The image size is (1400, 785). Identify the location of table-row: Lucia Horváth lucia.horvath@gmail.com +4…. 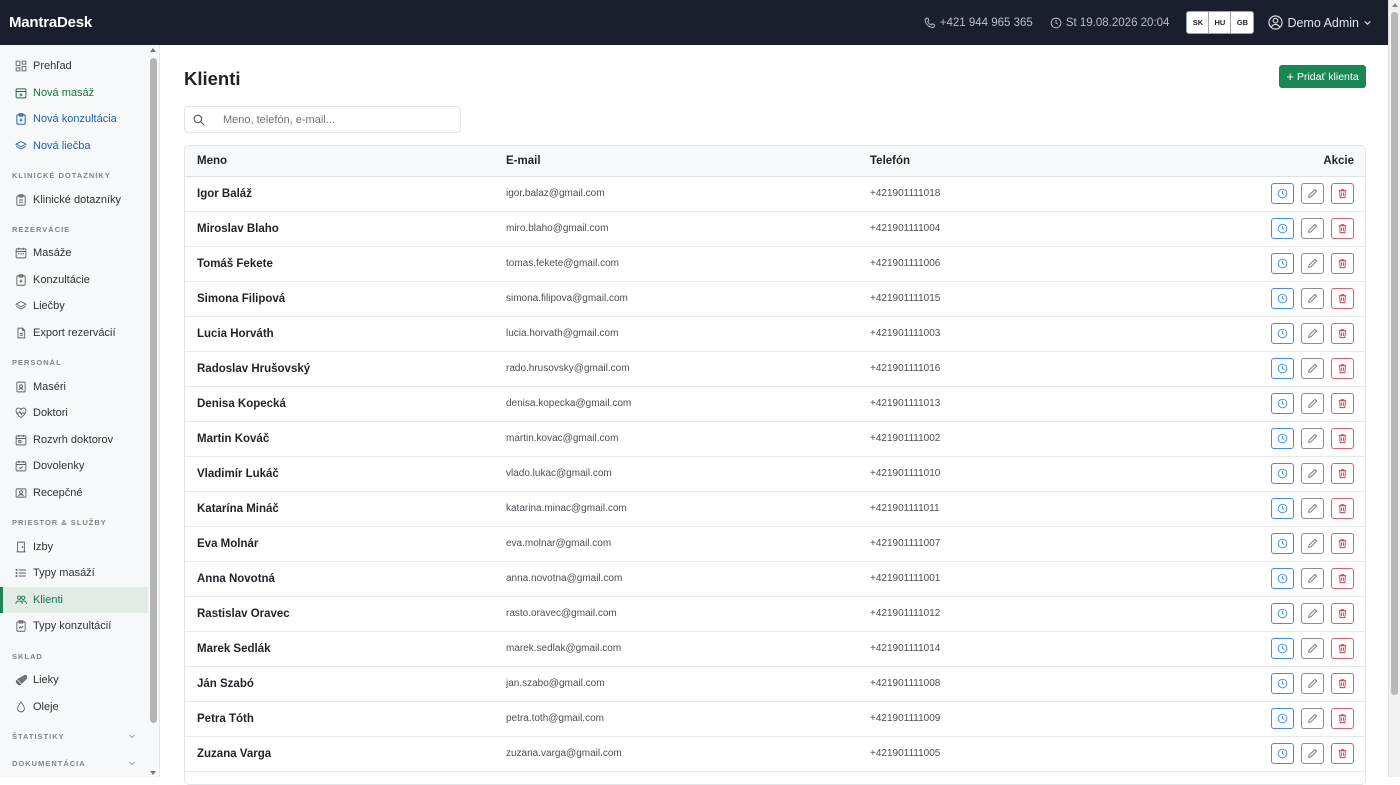
(775, 333).